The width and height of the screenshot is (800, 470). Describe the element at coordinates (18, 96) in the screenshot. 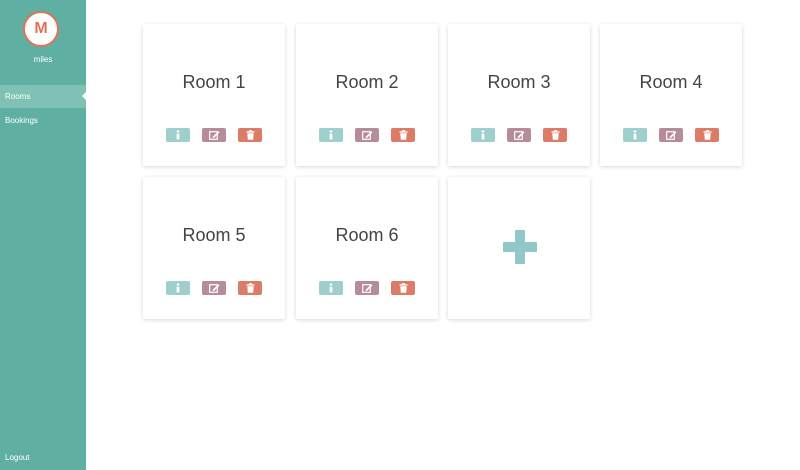

I see `sidebar-item-label: Rooms` at that location.